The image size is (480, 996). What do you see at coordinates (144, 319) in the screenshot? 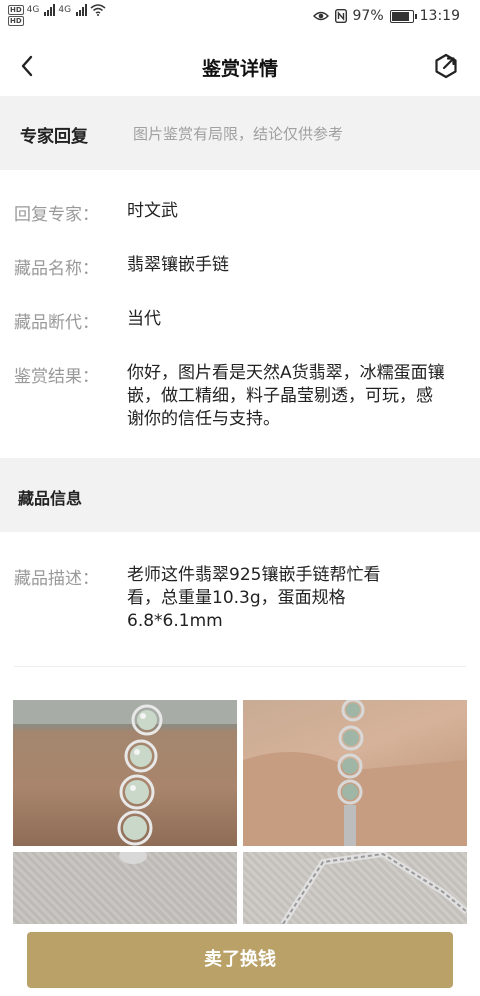
I see `era-value: 当代` at bounding box center [144, 319].